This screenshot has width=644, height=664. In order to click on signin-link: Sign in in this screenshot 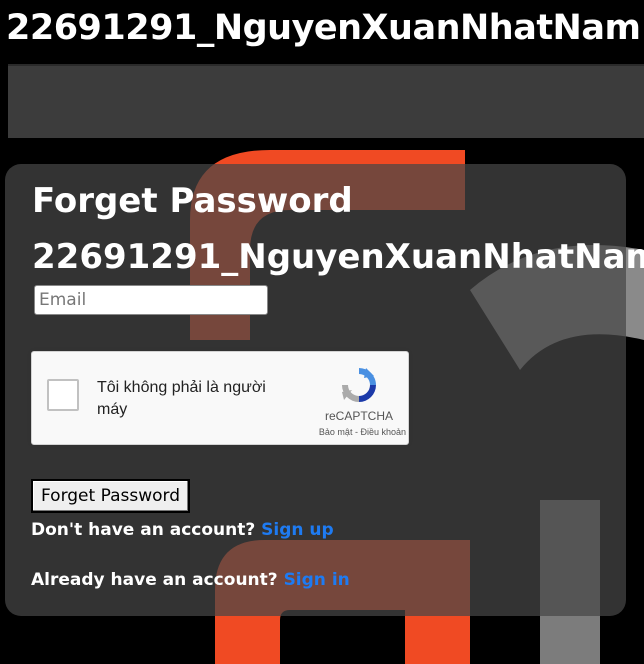, I will do `click(317, 580)`.